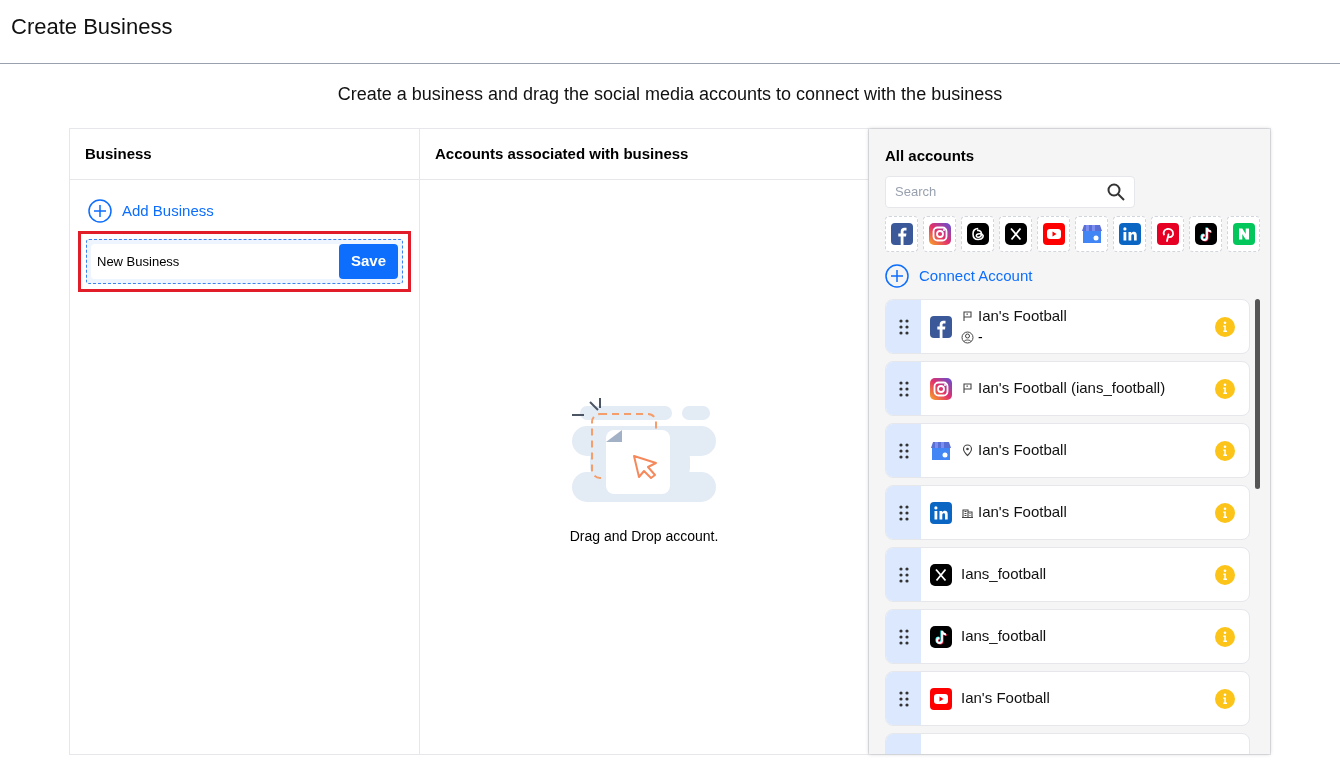 This screenshot has height=777, width=1340. Describe the element at coordinates (118, 153) in the screenshot. I see `column-heading: Business` at that location.